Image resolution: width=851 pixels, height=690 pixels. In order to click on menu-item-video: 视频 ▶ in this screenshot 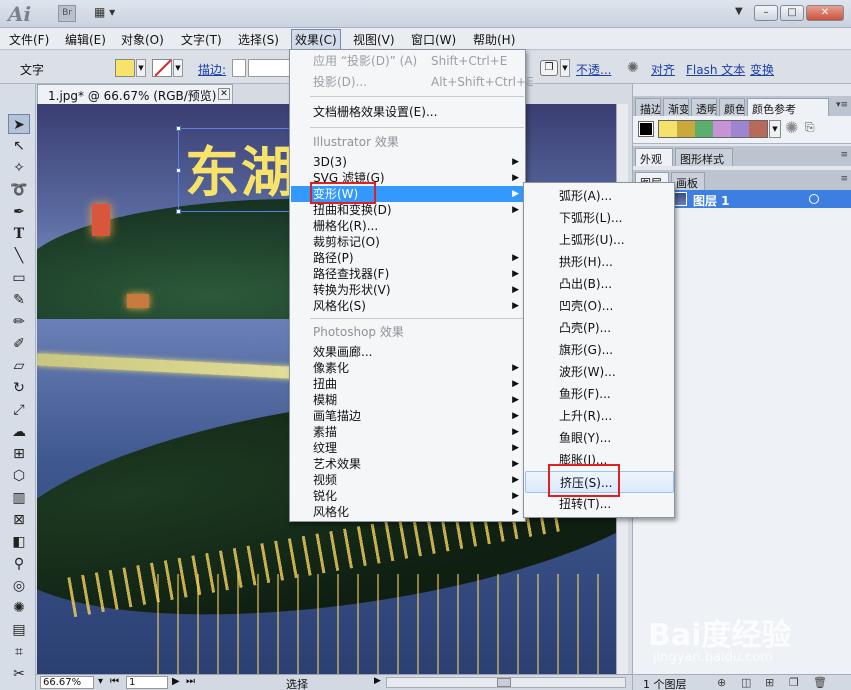, I will do `click(408, 480)`.